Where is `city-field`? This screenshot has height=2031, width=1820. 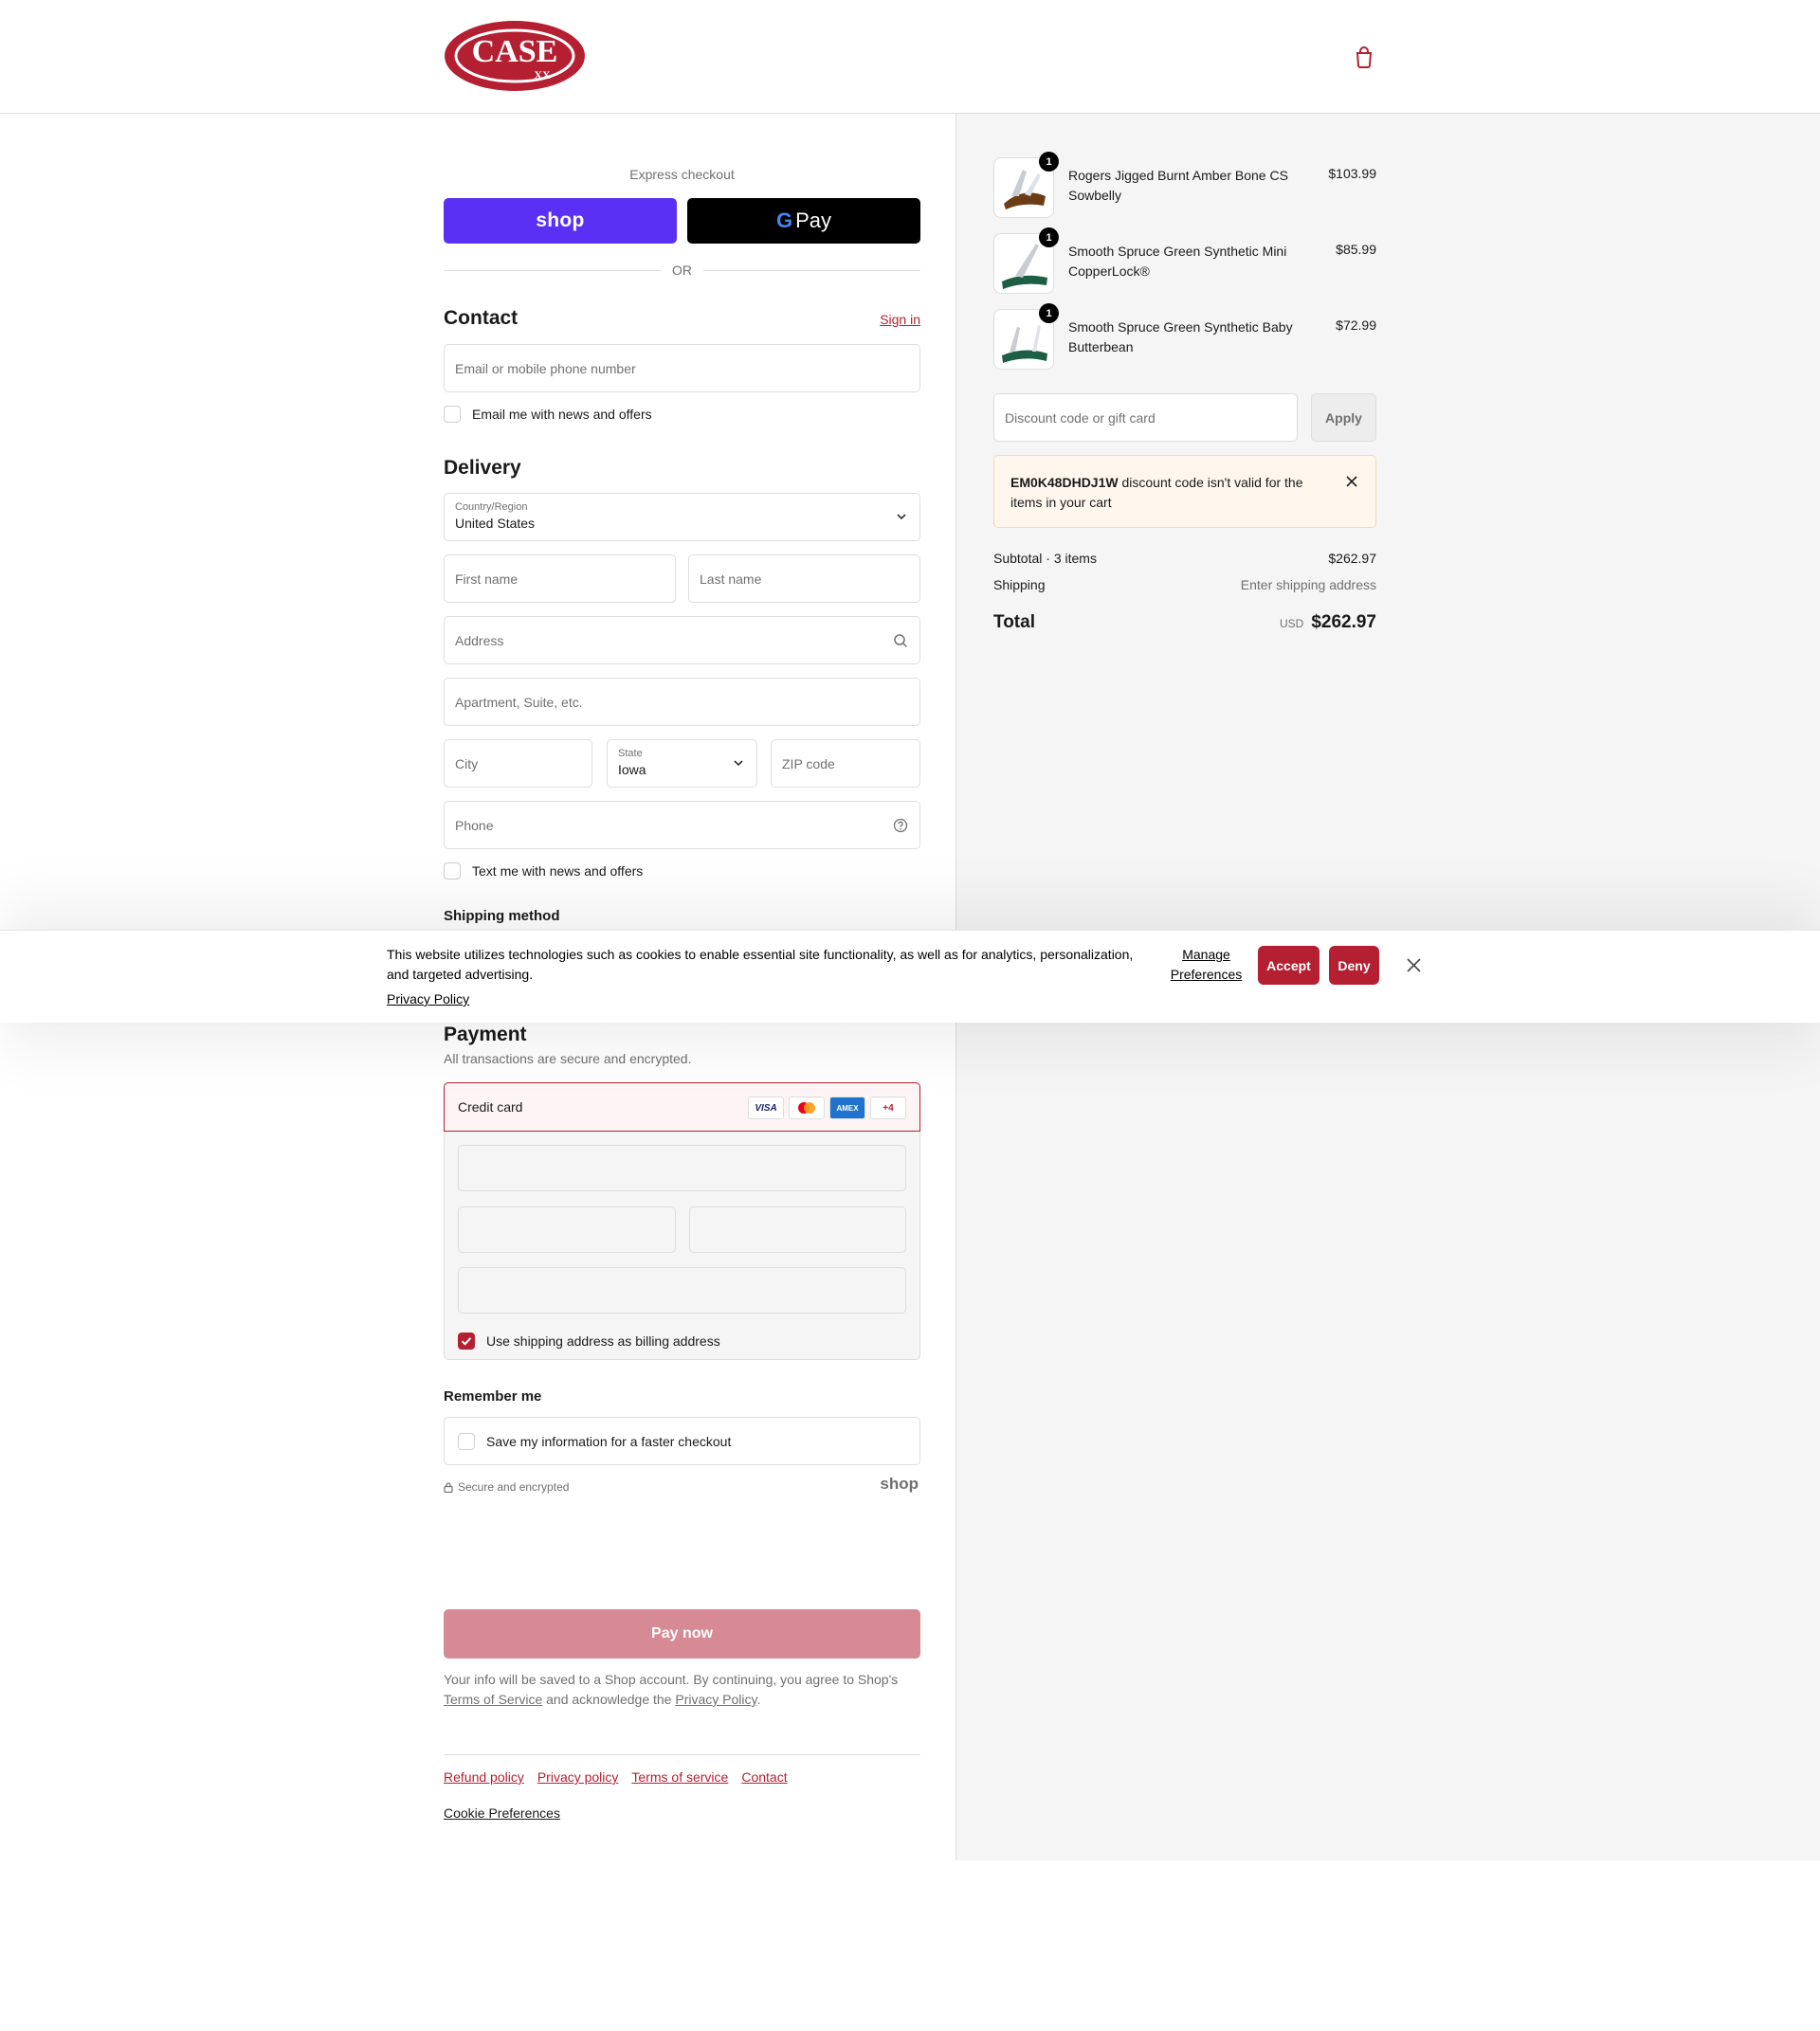 city-field is located at coordinates (518, 763).